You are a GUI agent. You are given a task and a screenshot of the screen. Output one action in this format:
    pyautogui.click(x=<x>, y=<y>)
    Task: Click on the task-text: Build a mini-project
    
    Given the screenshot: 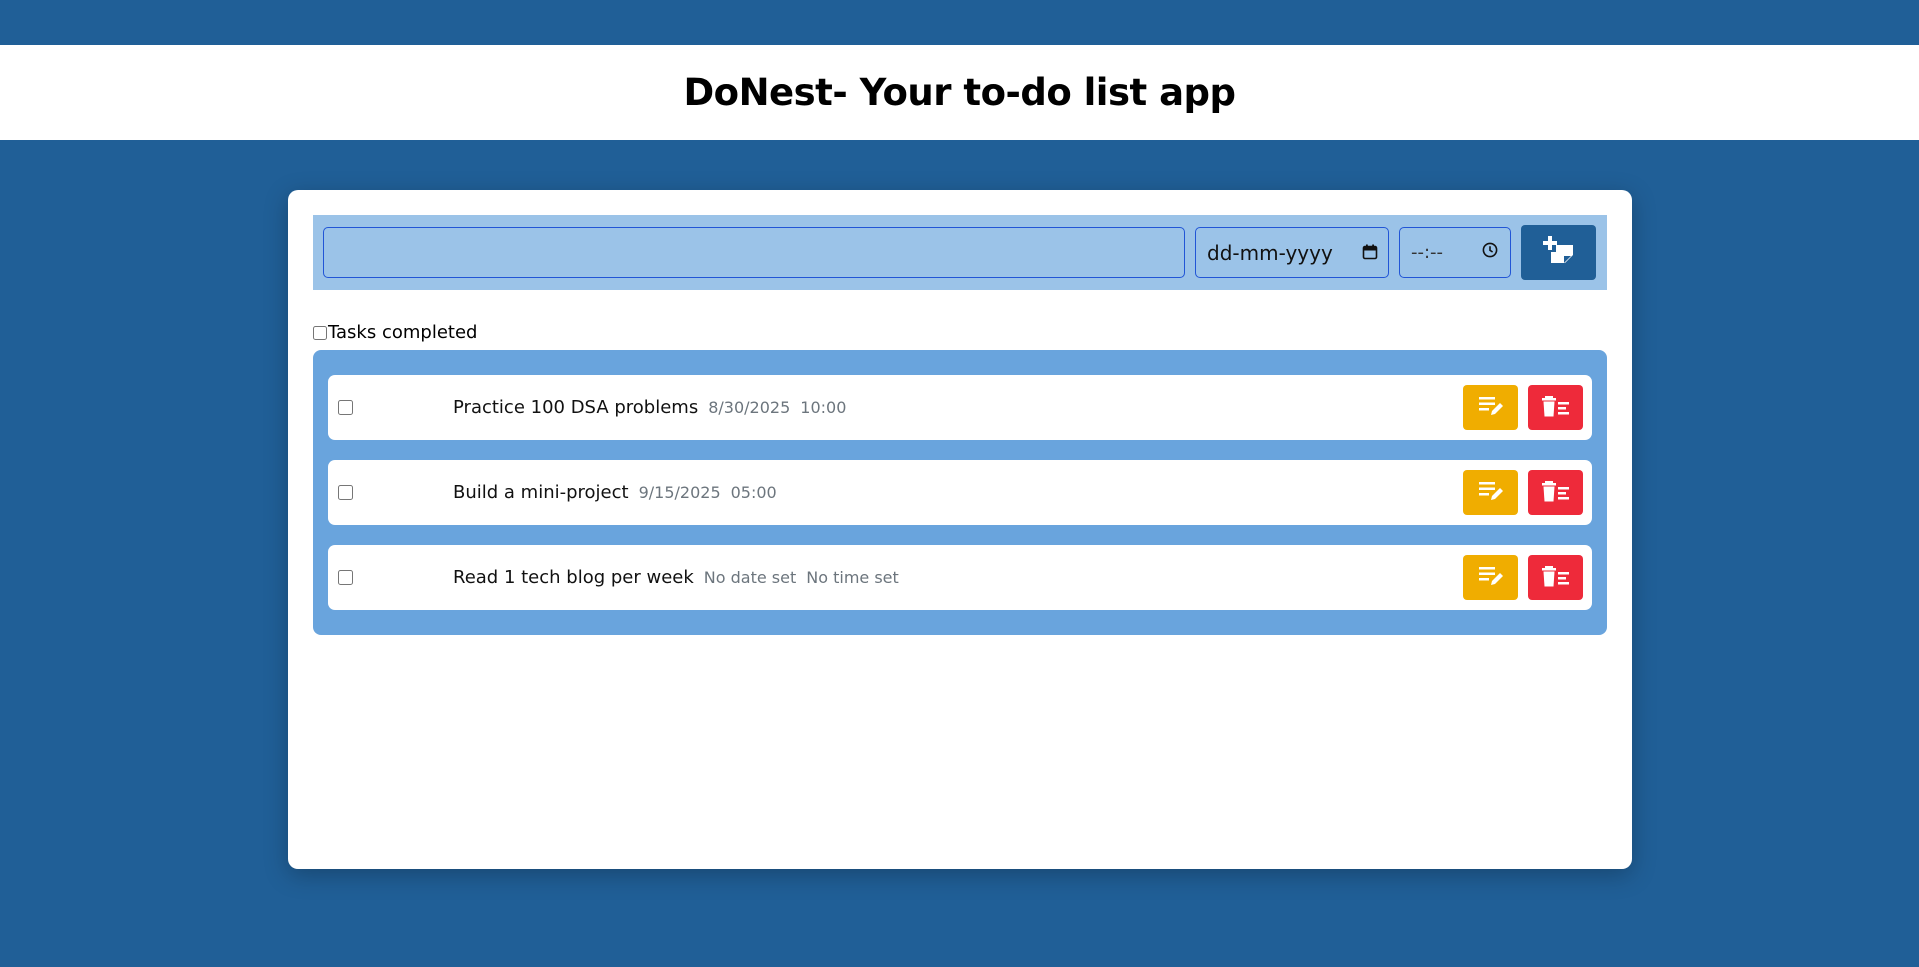 What is the action you would take?
    pyautogui.click(x=541, y=492)
    